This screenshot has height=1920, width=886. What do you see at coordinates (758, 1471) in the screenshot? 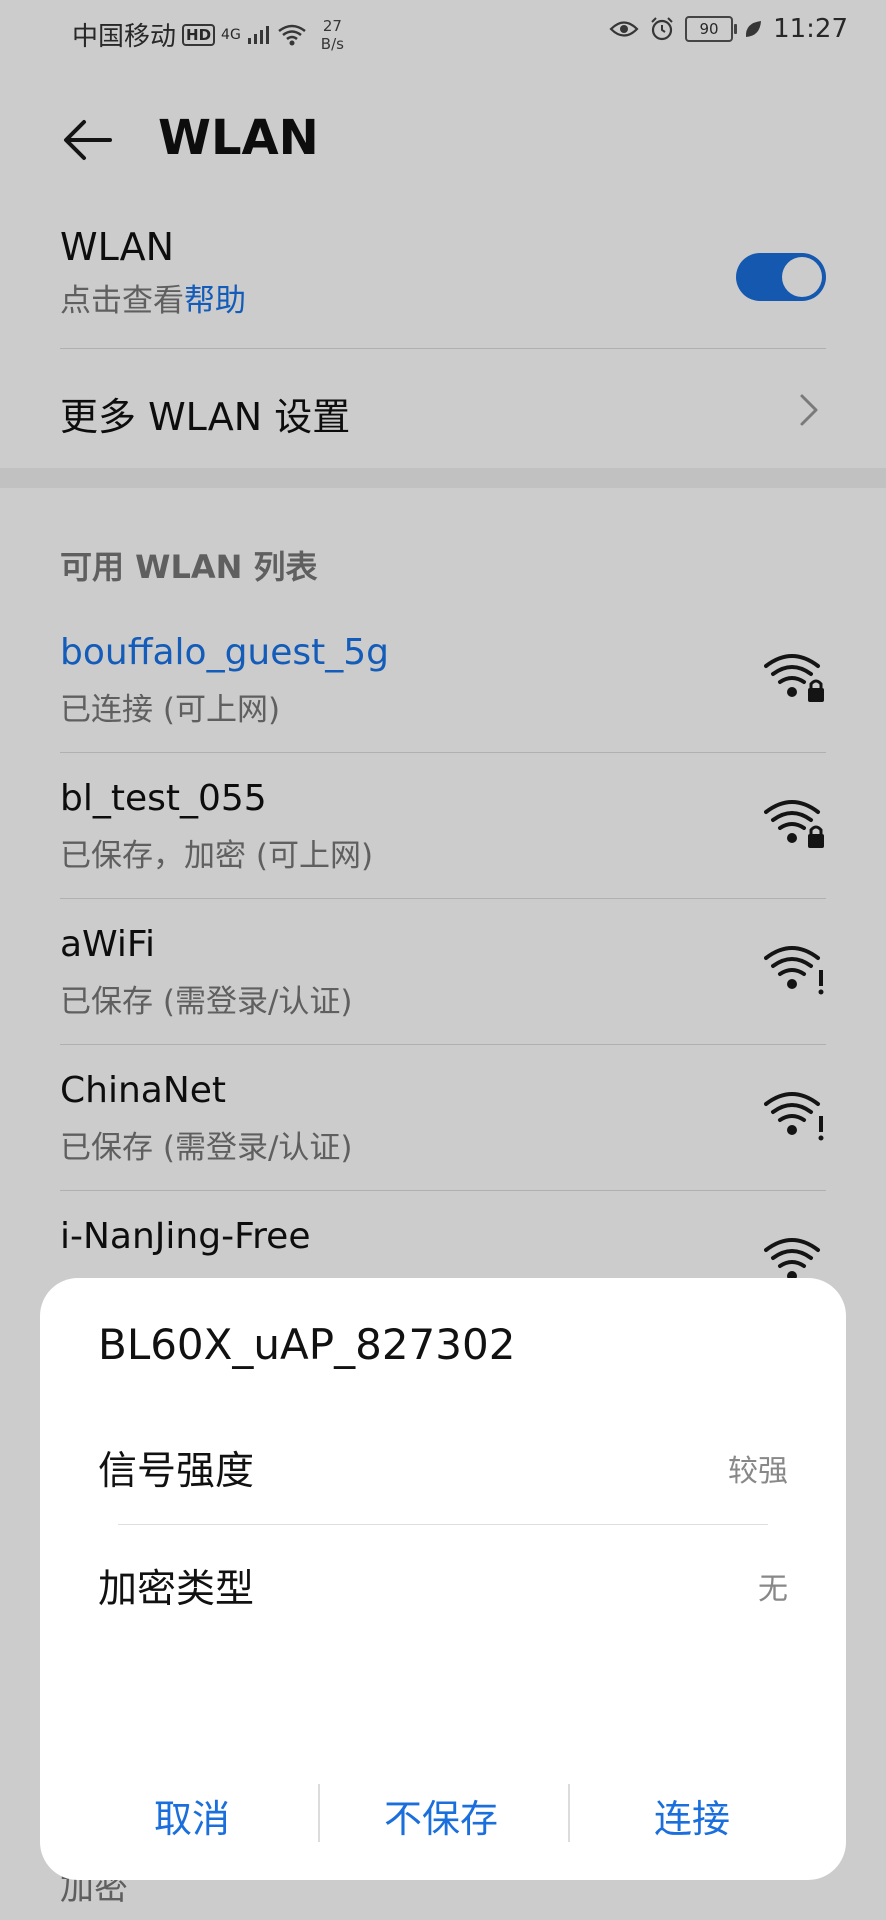
I see `signal-strength-value: 较强` at bounding box center [758, 1471].